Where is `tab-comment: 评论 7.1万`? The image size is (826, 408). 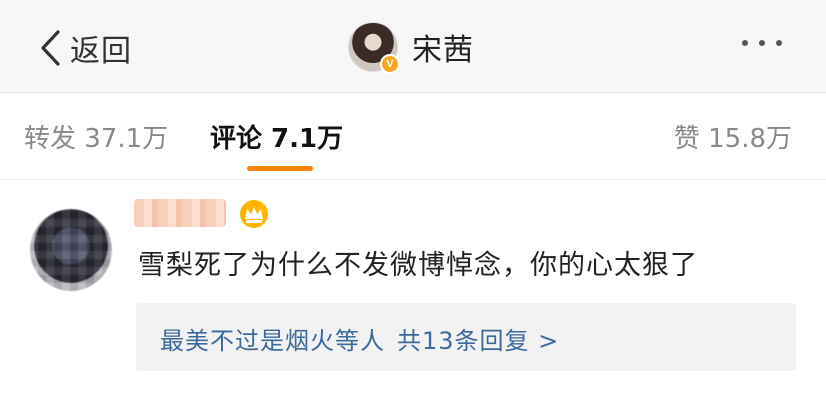 tab-comment: 评论 7.1万 is located at coordinates (276, 136).